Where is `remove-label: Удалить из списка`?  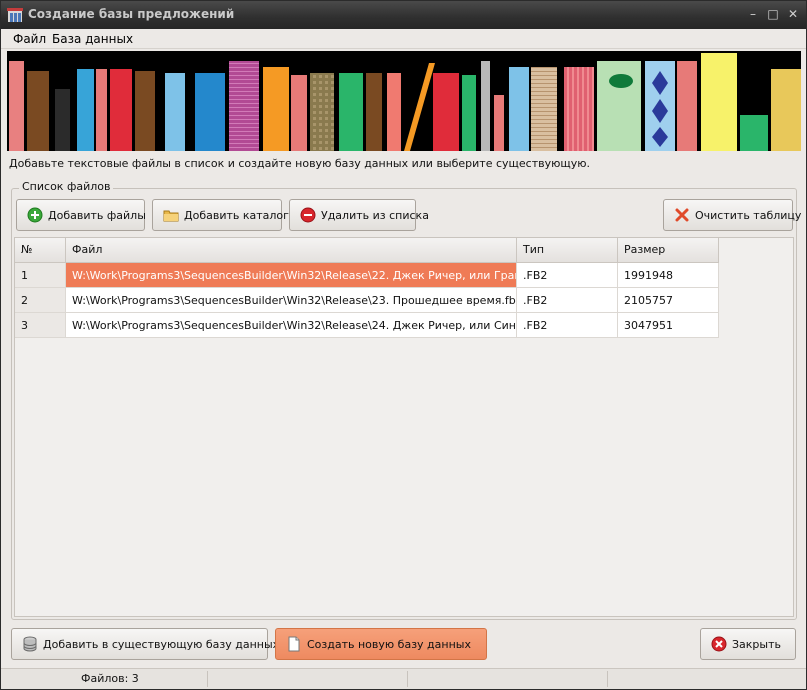
remove-label: Удалить из списка is located at coordinates (375, 215).